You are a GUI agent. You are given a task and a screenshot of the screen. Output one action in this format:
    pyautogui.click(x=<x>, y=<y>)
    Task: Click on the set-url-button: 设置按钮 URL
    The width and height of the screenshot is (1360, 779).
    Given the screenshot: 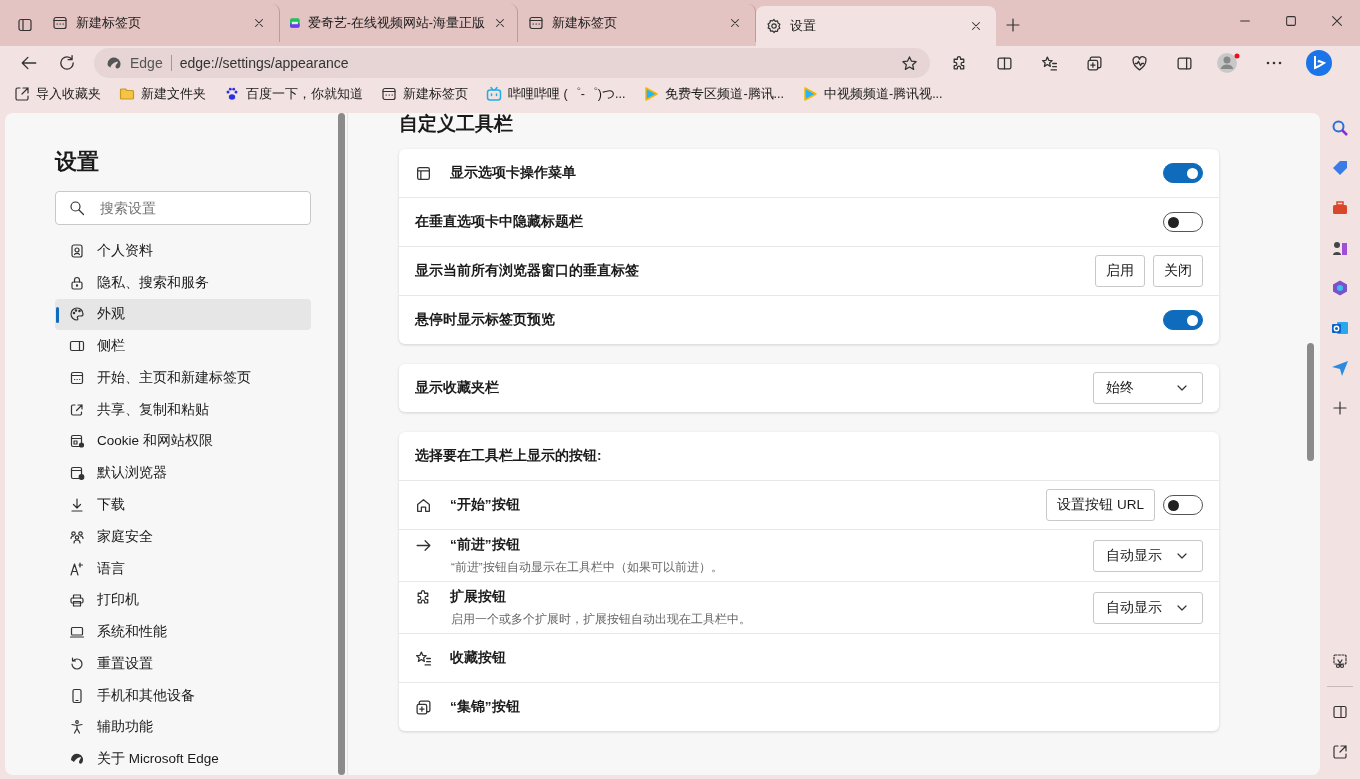 What is the action you would take?
    pyautogui.click(x=1100, y=505)
    